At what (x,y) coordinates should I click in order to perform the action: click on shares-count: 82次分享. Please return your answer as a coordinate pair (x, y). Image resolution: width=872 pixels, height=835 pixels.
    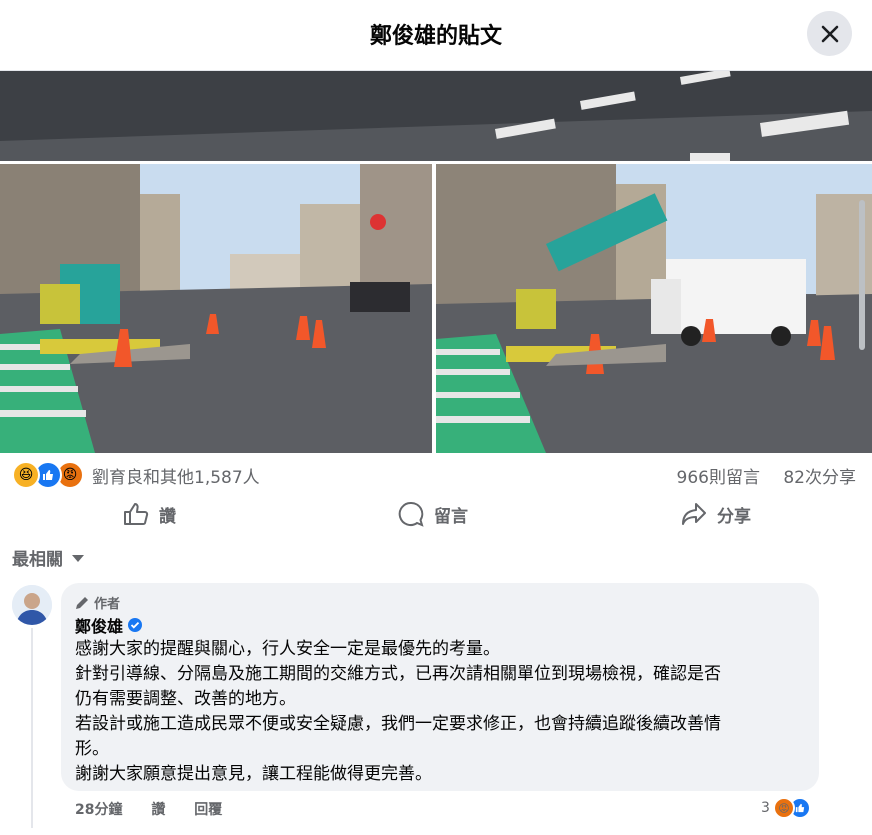
    Looking at the image, I should click on (819, 478).